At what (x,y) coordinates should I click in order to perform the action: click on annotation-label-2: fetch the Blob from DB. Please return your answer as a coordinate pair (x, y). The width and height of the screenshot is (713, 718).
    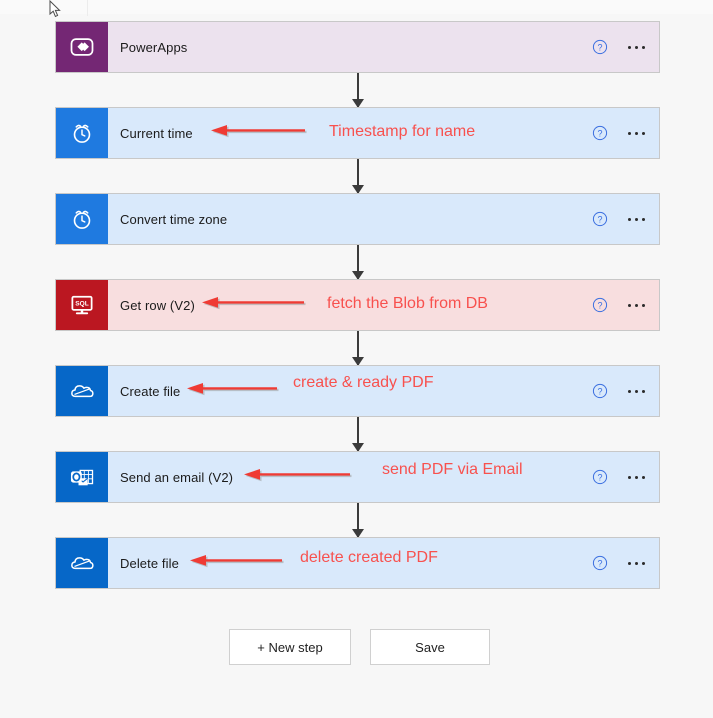
    Looking at the image, I should click on (407, 303).